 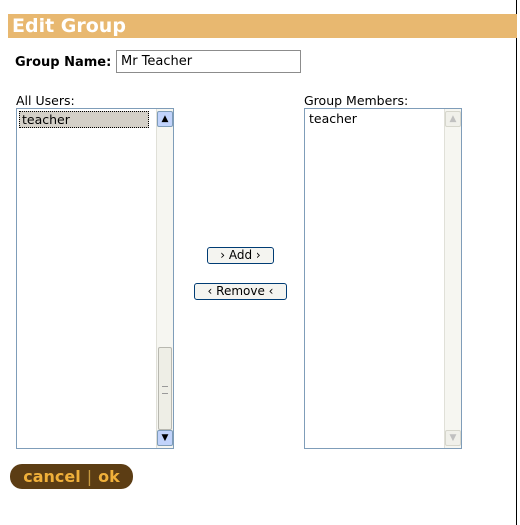 I want to click on remove-button: ‹ Remove ‹, so click(x=240, y=291).